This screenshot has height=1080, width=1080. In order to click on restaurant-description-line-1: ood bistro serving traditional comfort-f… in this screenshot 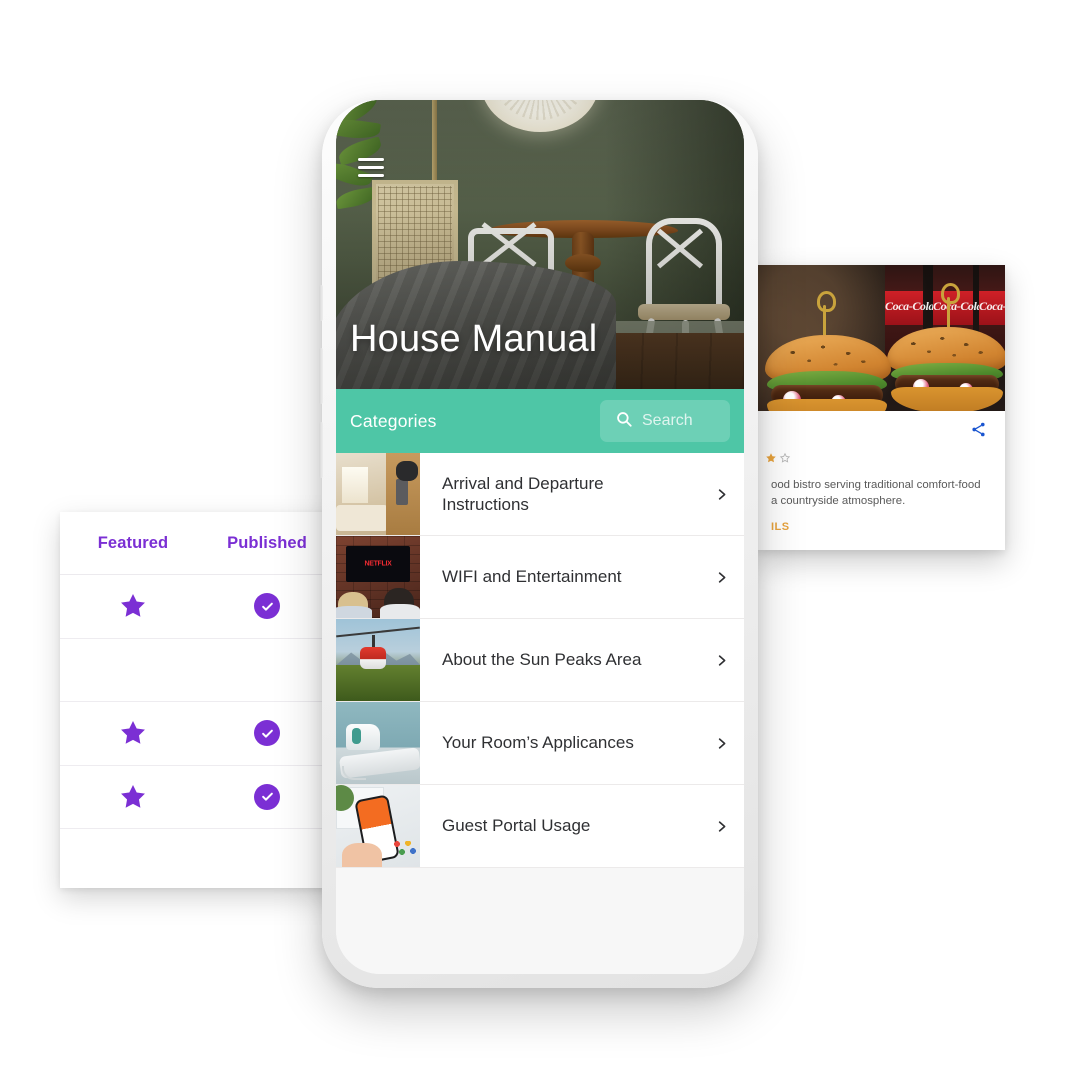, I will do `click(876, 485)`.